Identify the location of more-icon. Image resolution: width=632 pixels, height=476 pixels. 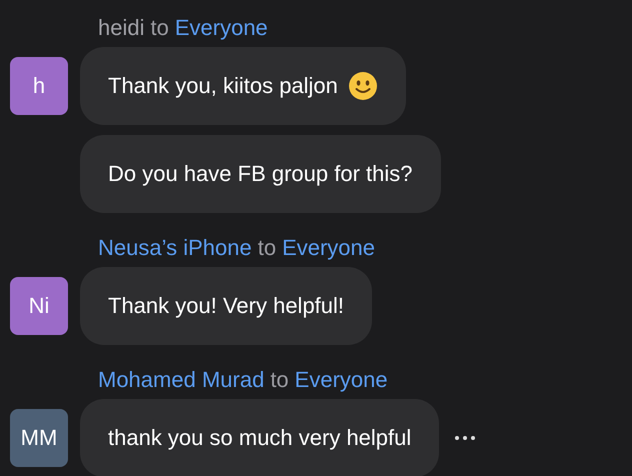
(465, 438).